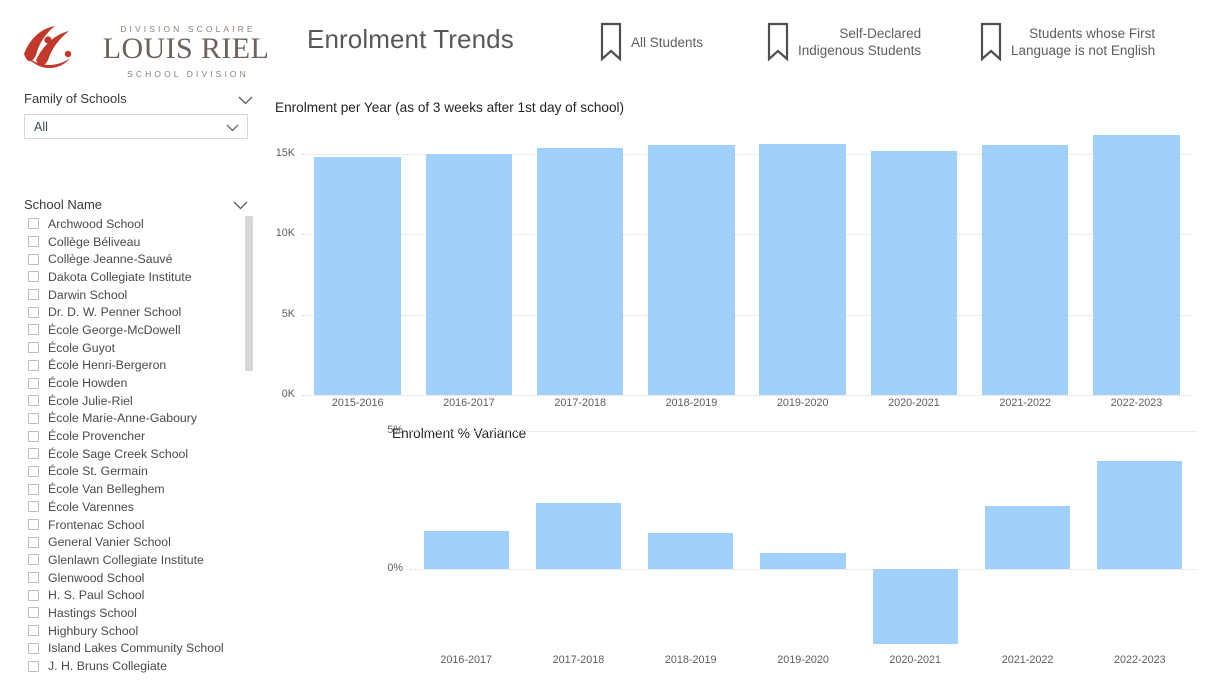 The image size is (1205, 681). Describe the element at coordinates (136, 631) in the screenshot. I see `list-item: Highbury School` at that location.